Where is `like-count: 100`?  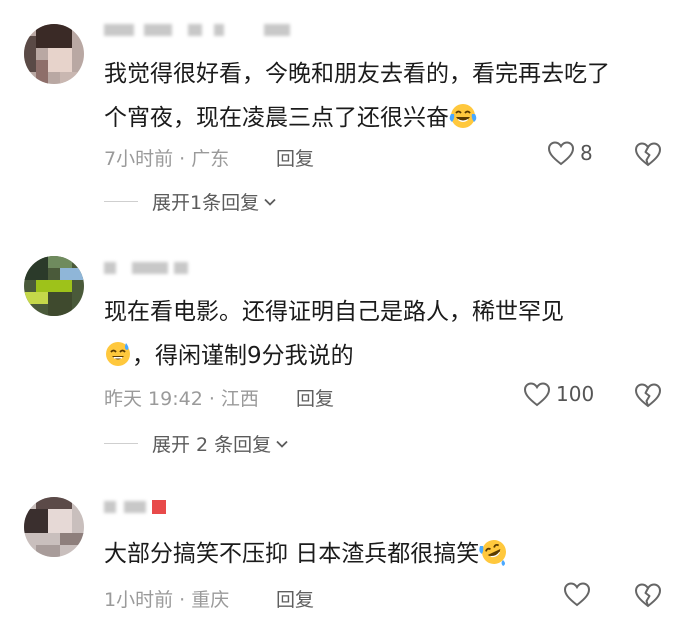
like-count: 100 is located at coordinates (575, 394).